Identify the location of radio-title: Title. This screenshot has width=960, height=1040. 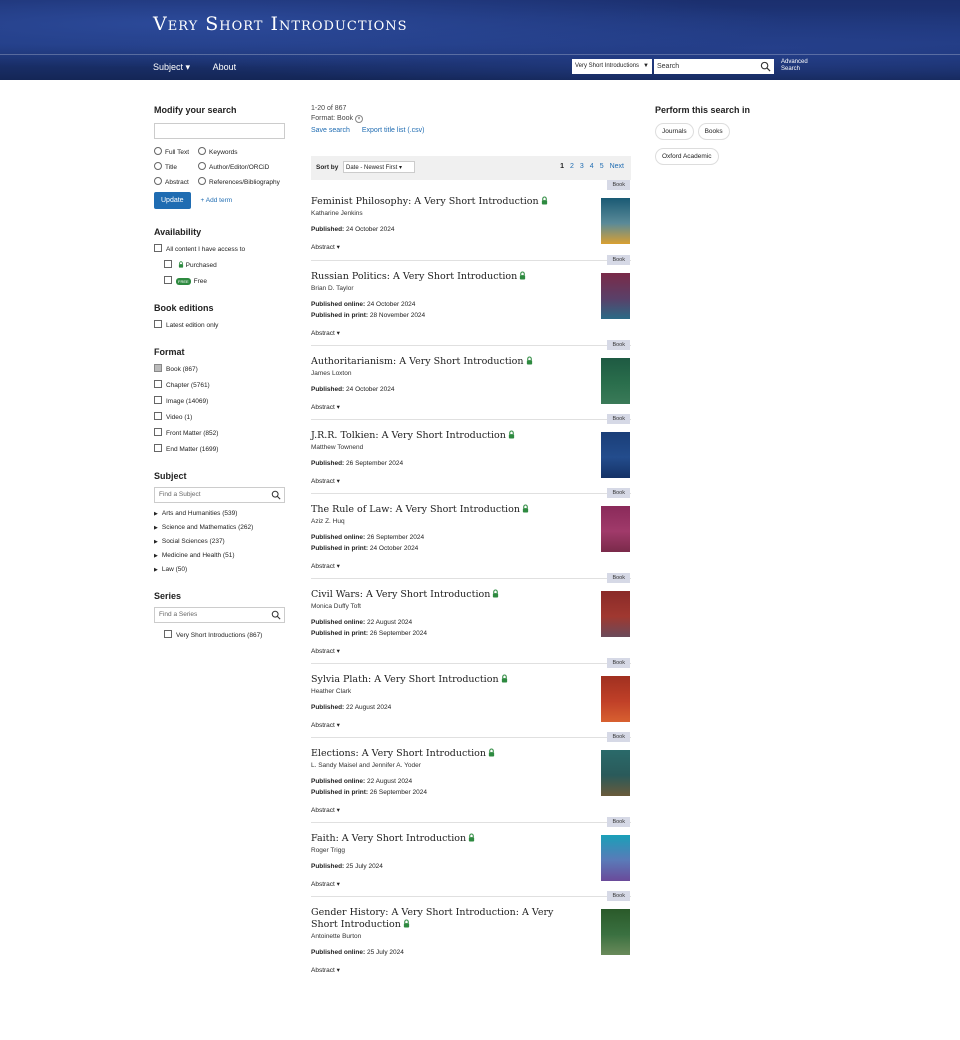
(176, 166).